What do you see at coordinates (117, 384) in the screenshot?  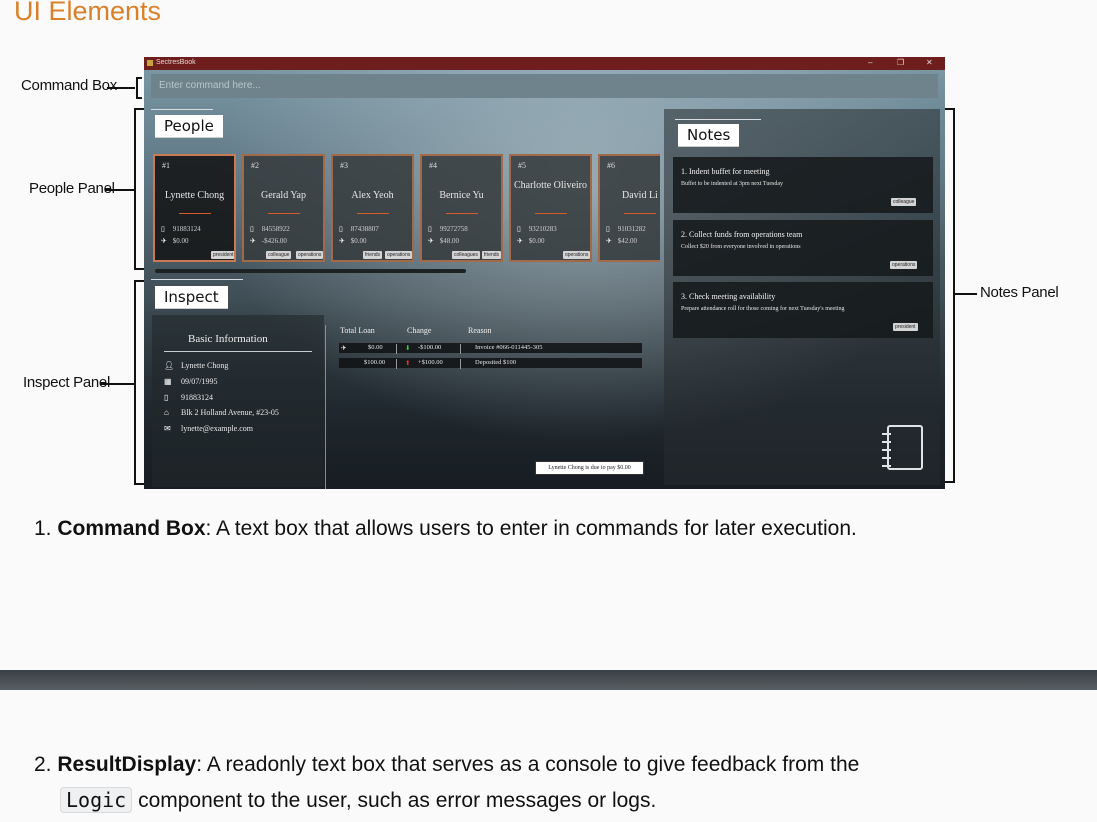 I see `callout-line-inspect` at bounding box center [117, 384].